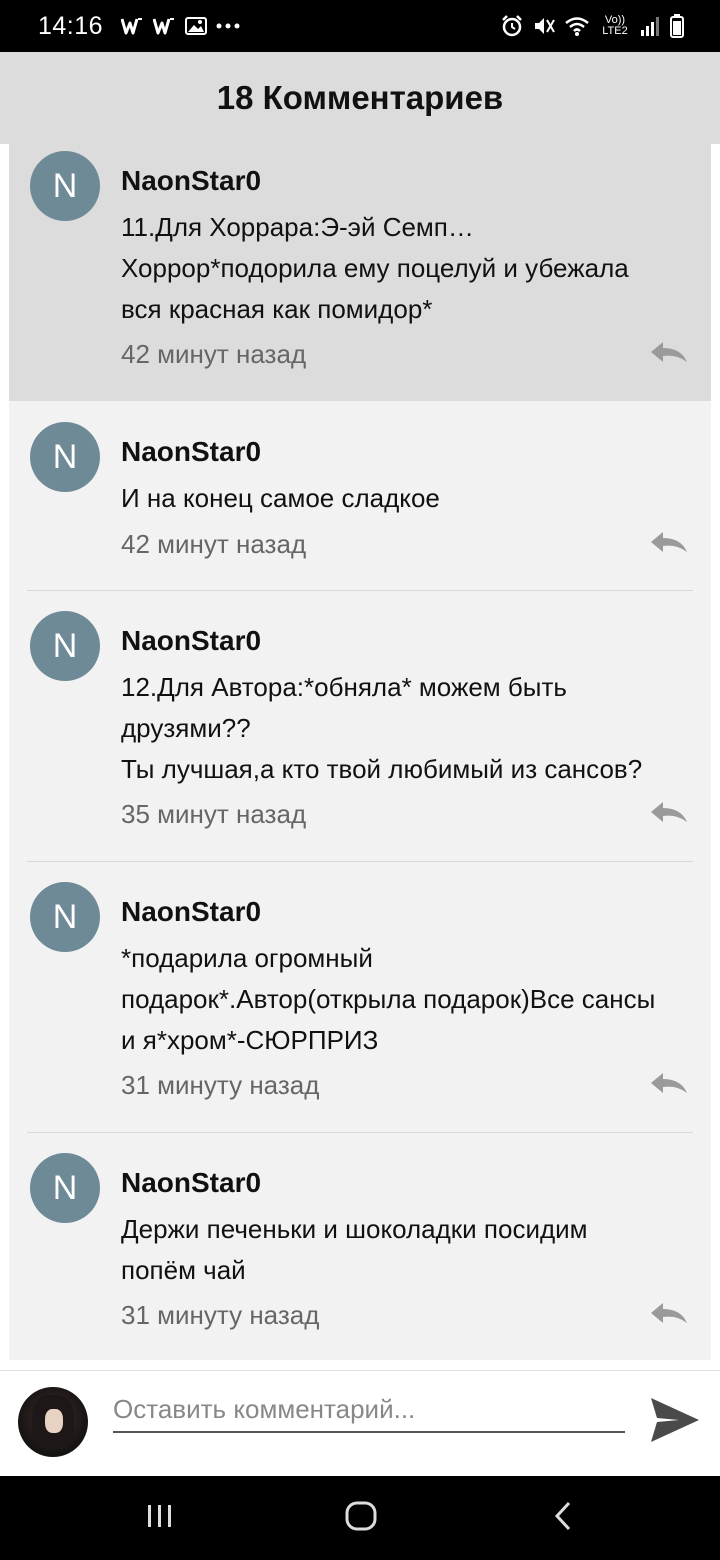 This screenshot has height=1560, width=720. I want to click on notification-icons, so click(181, 26).